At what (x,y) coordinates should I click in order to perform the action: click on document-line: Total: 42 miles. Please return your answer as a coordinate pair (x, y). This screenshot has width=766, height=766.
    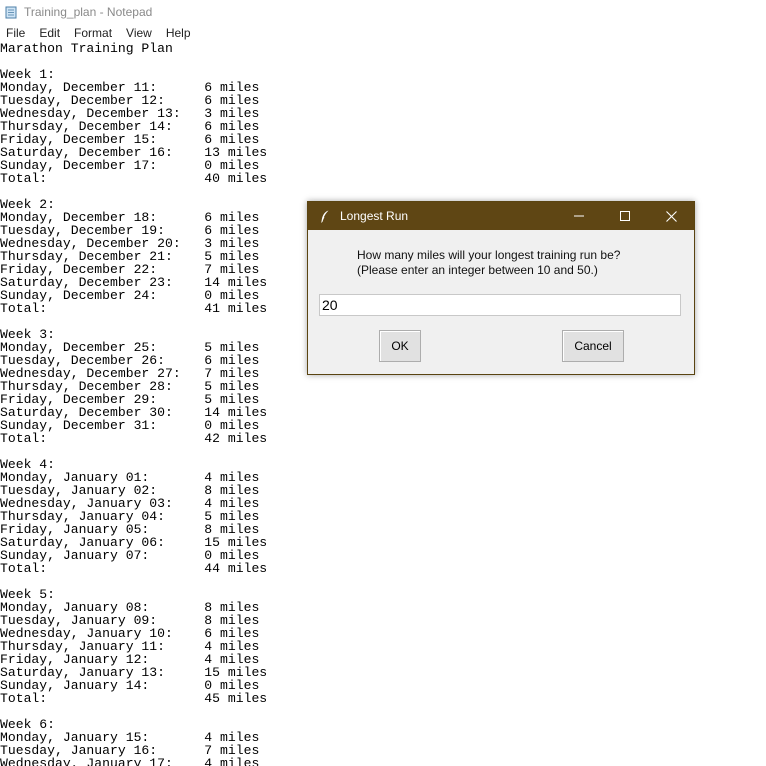
    Looking at the image, I should click on (134, 438).